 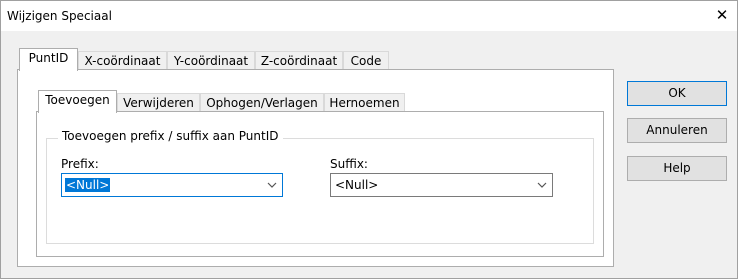 What do you see at coordinates (172, 185) in the screenshot?
I see `prefix-combobox: <Null>` at bounding box center [172, 185].